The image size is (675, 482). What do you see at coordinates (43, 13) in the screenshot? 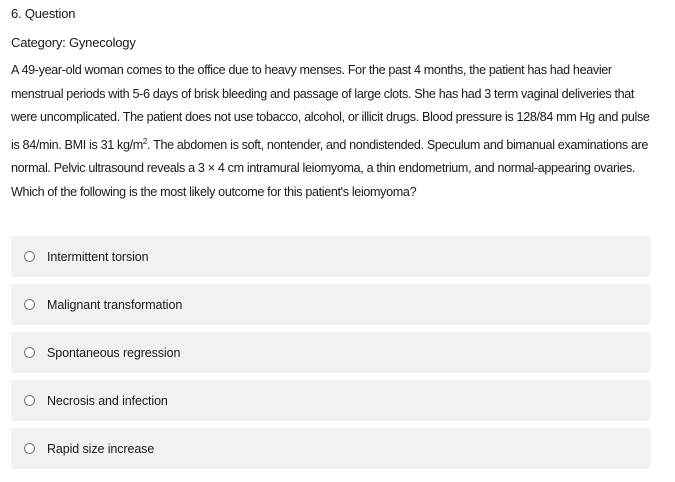
I see `question-number: 6. Question` at bounding box center [43, 13].